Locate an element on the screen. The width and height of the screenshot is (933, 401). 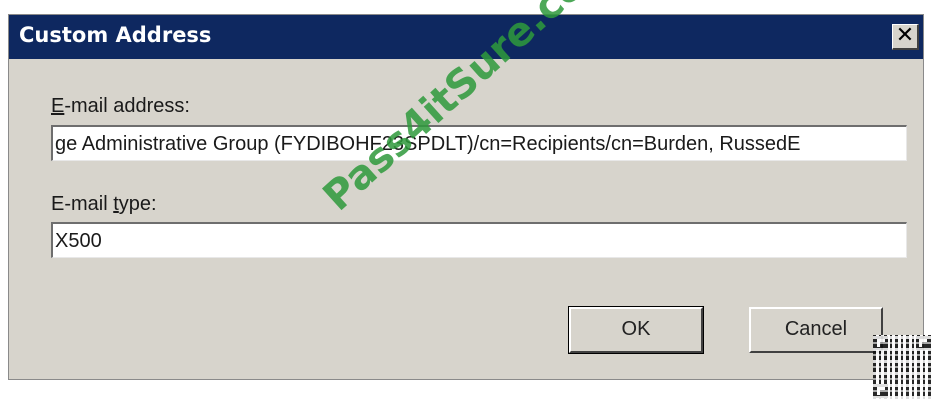
title-bar: Custom Address ✕ is located at coordinates (466, 37).